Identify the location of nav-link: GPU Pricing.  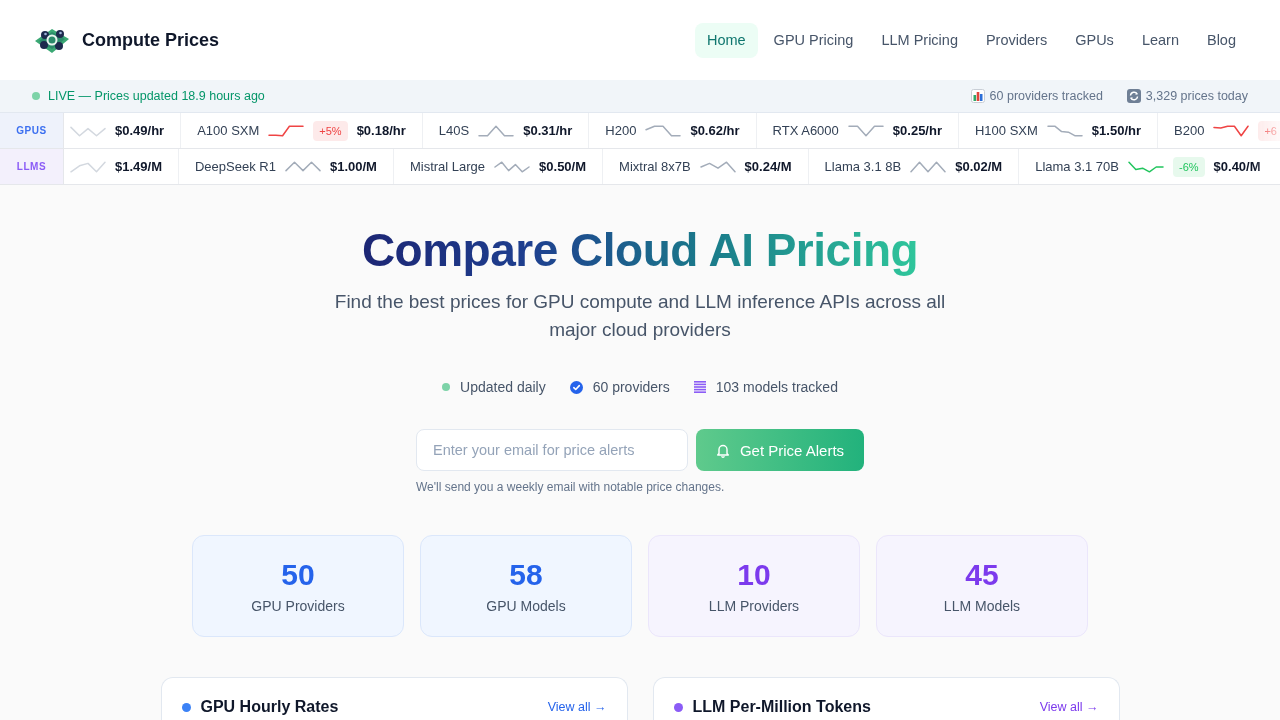
(813, 40).